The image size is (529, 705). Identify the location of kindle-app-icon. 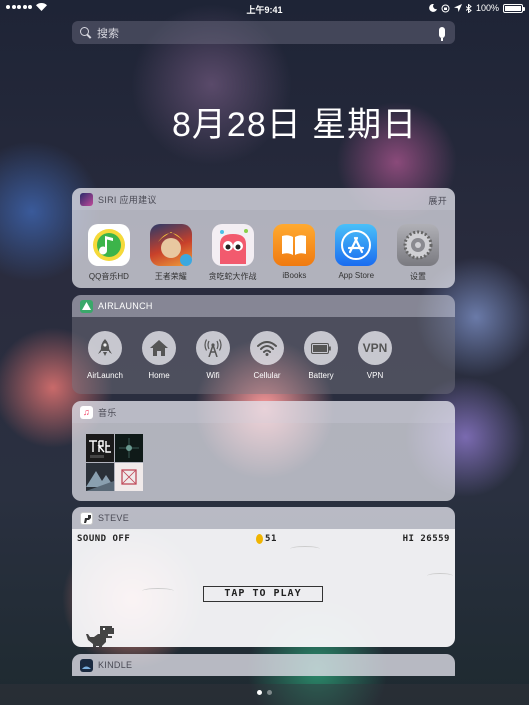
(86, 665).